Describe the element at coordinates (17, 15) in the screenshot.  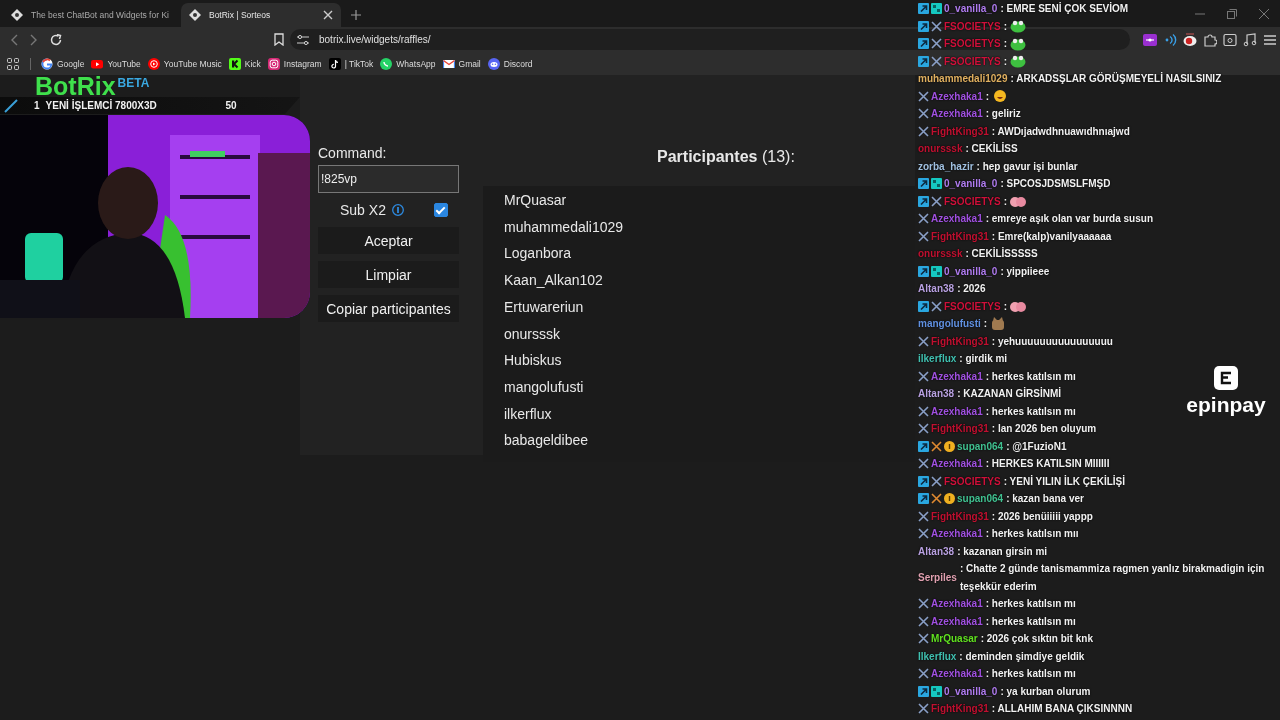
I see `diamond-icon` at that location.